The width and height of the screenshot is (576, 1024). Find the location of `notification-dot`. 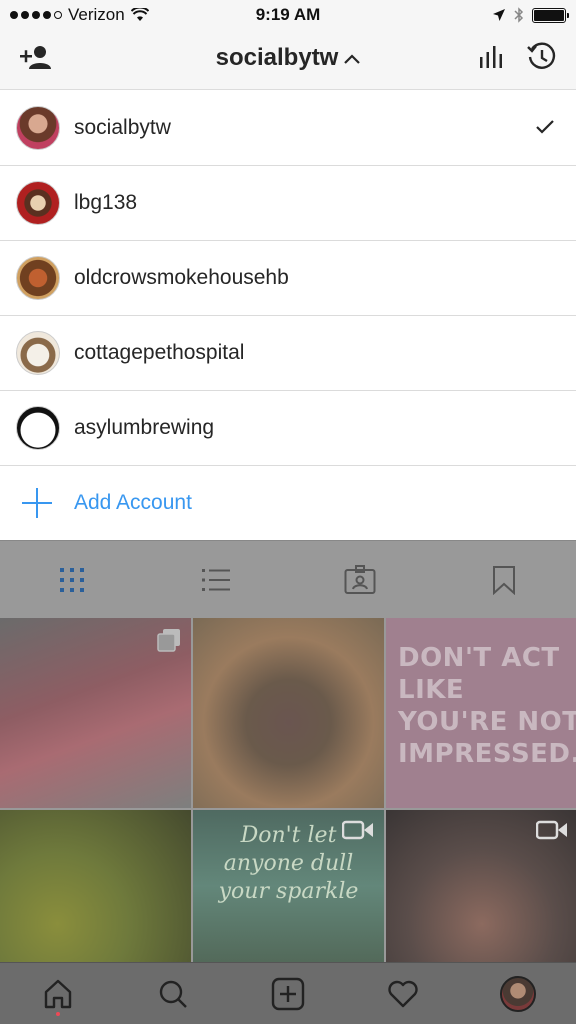

notification-dot is located at coordinates (57, 1013).